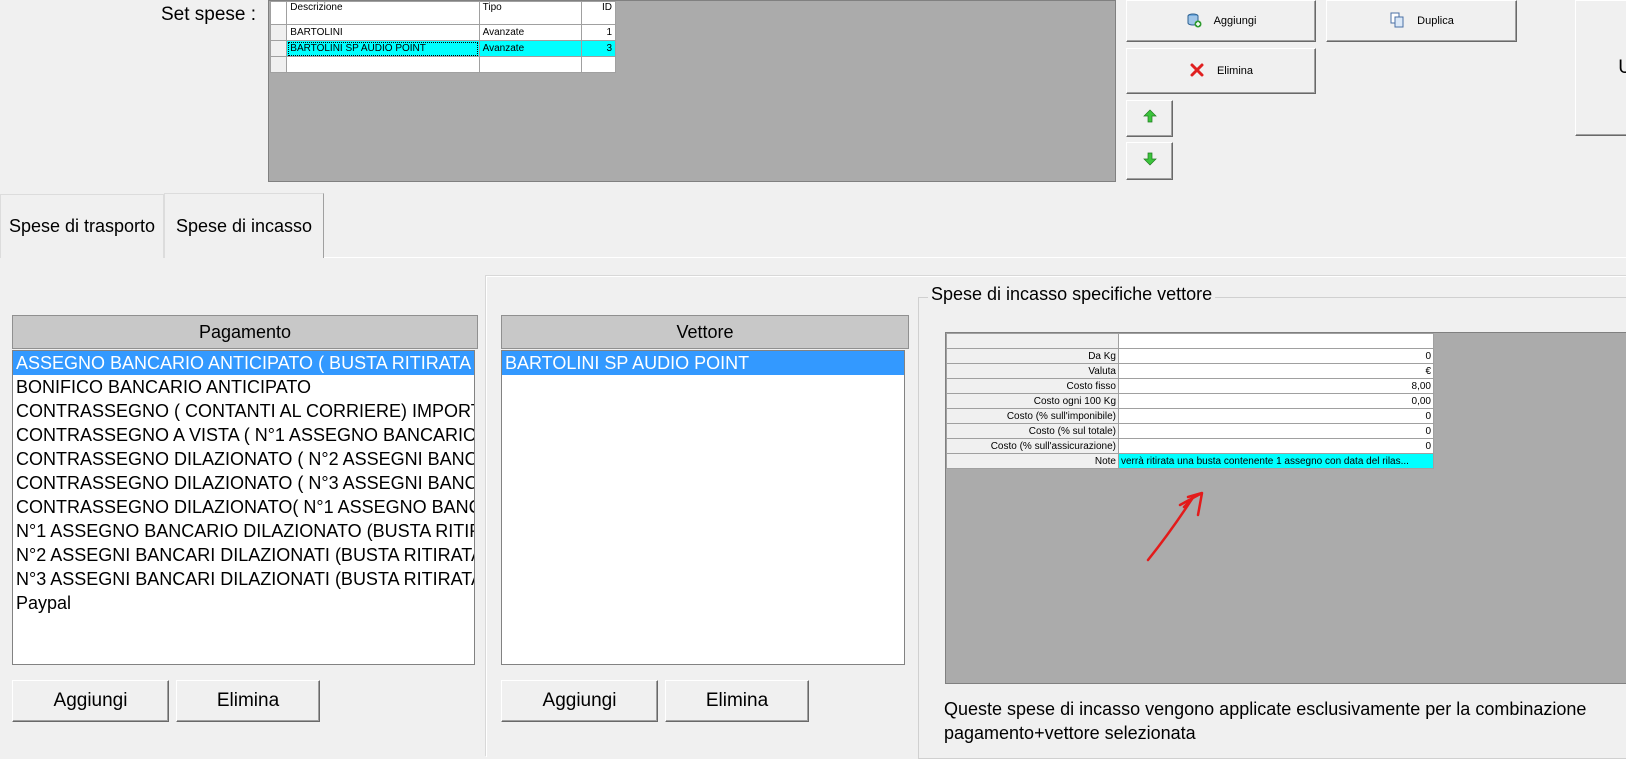  Describe the element at coordinates (1194, 21) in the screenshot. I see `database-add-icon` at that location.